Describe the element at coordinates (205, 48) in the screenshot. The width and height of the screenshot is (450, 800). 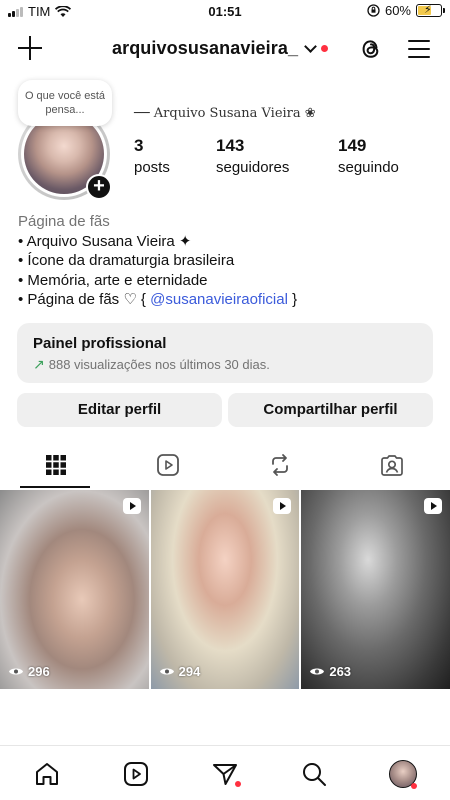
I see `username: arquivosusanavieira_` at that location.